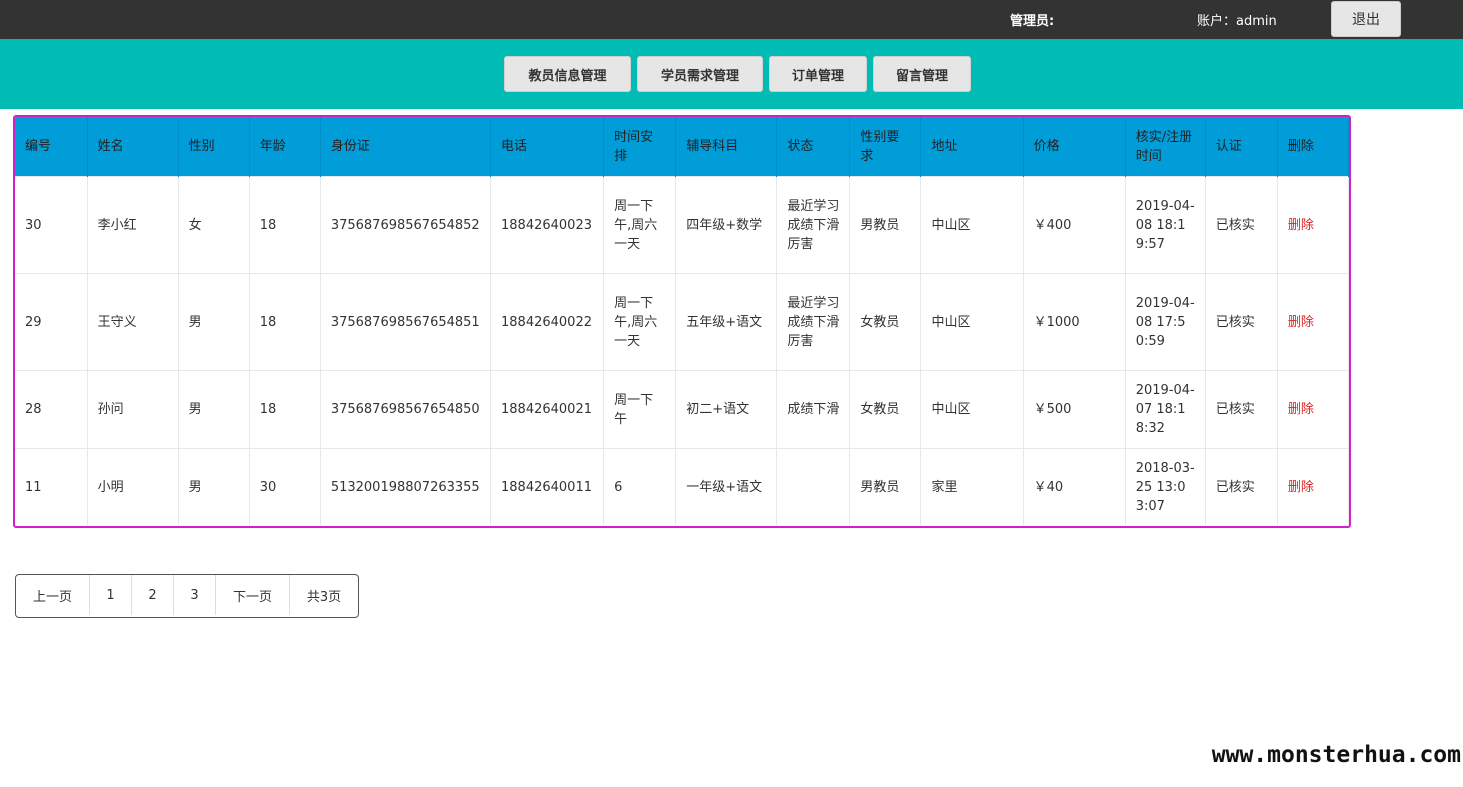 The height and width of the screenshot is (787, 1463). What do you see at coordinates (731, 19) in the screenshot?
I see `top-bar: 管理员: 账户：admin 退出` at bounding box center [731, 19].